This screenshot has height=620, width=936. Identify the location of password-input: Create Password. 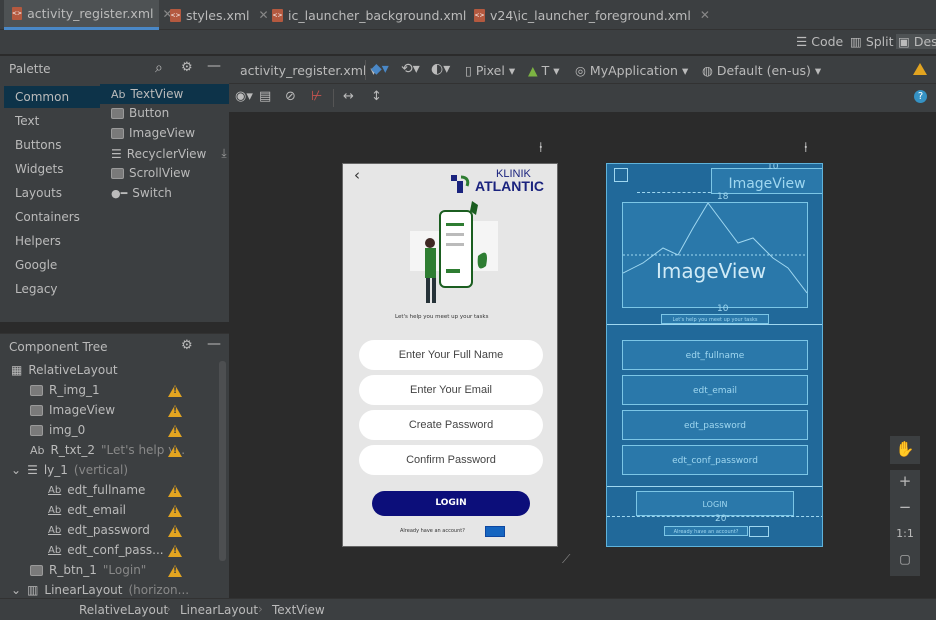
(451, 425).